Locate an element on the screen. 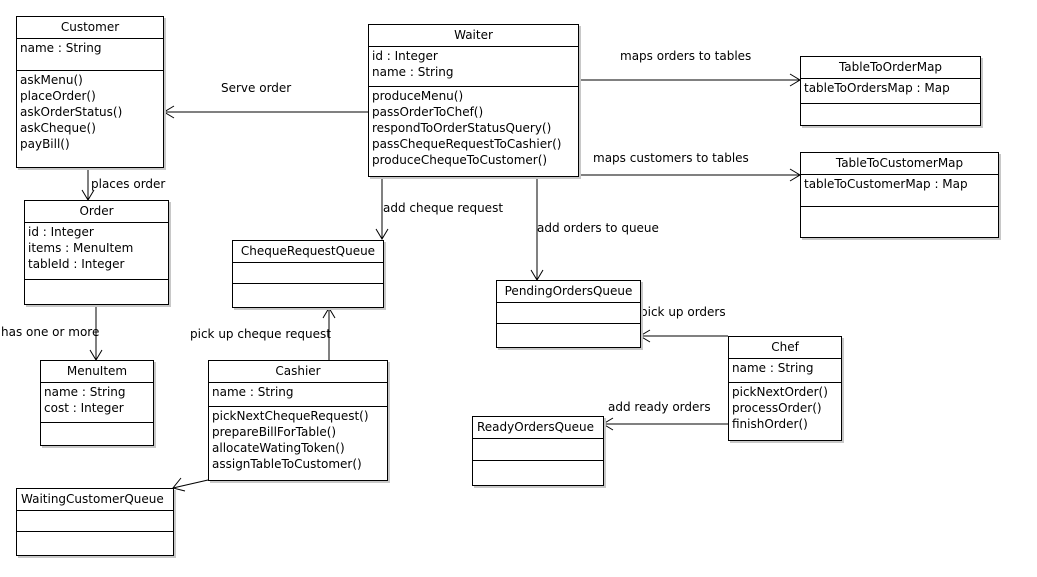 This screenshot has width=1037, height=577. method: produceMenu() is located at coordinates (418, 96).